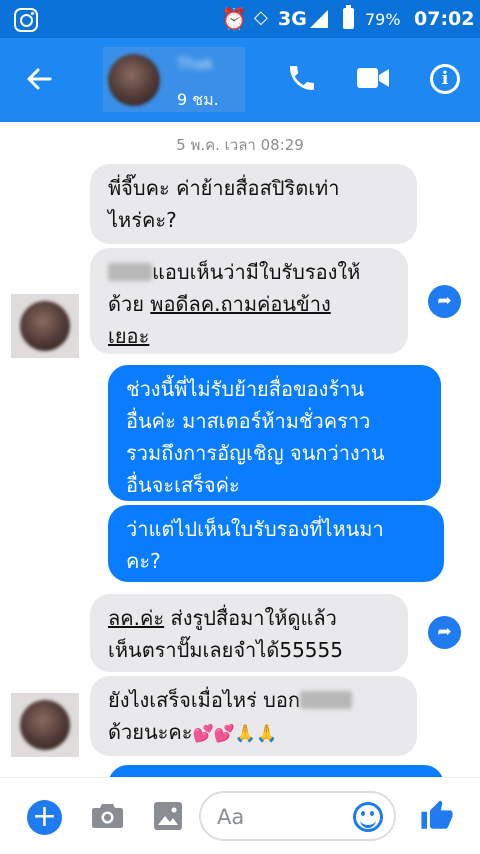  What do you see at coordinates (348, 17) in the screenshot?
I see `battery-icon` at bounding box center [348, 17].